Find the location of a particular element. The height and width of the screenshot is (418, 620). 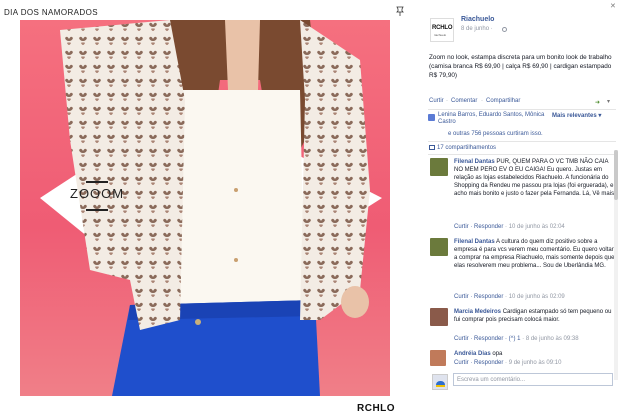

zoom-text: ZOOOM is located at coordinates (97, 193).